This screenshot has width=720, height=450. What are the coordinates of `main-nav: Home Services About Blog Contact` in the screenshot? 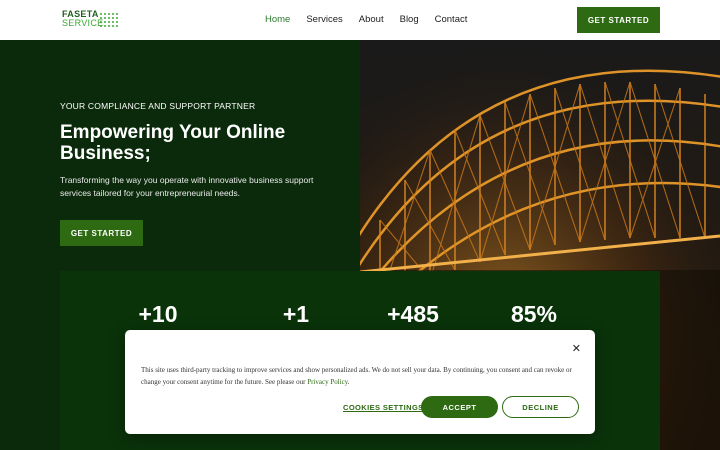 It's located at (366, 19).